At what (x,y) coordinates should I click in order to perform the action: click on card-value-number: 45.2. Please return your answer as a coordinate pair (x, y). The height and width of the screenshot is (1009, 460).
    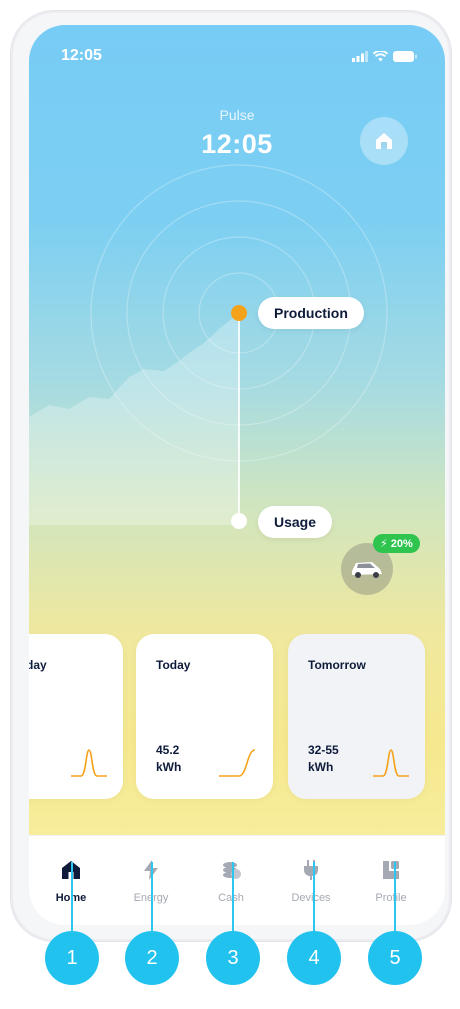
    Looking at the image, I should click on (168, 750).